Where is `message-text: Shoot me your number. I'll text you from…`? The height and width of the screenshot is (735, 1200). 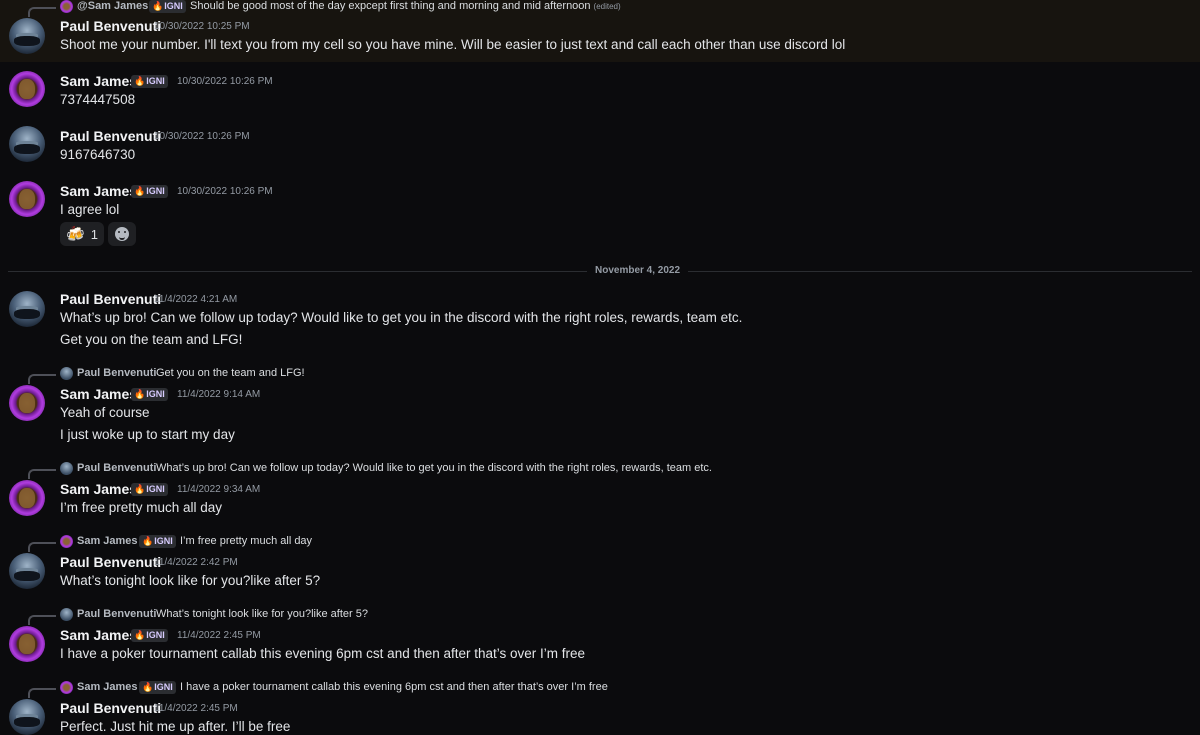 message-text: Shoot me your number. I'll text you from… is located at coordinates (453, 44).